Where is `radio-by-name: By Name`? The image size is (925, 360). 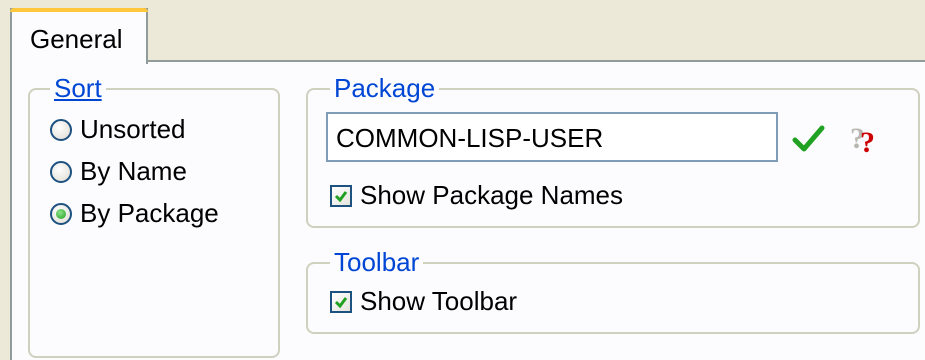 radio-by-name: By Name is located at coordinates (118, 171).